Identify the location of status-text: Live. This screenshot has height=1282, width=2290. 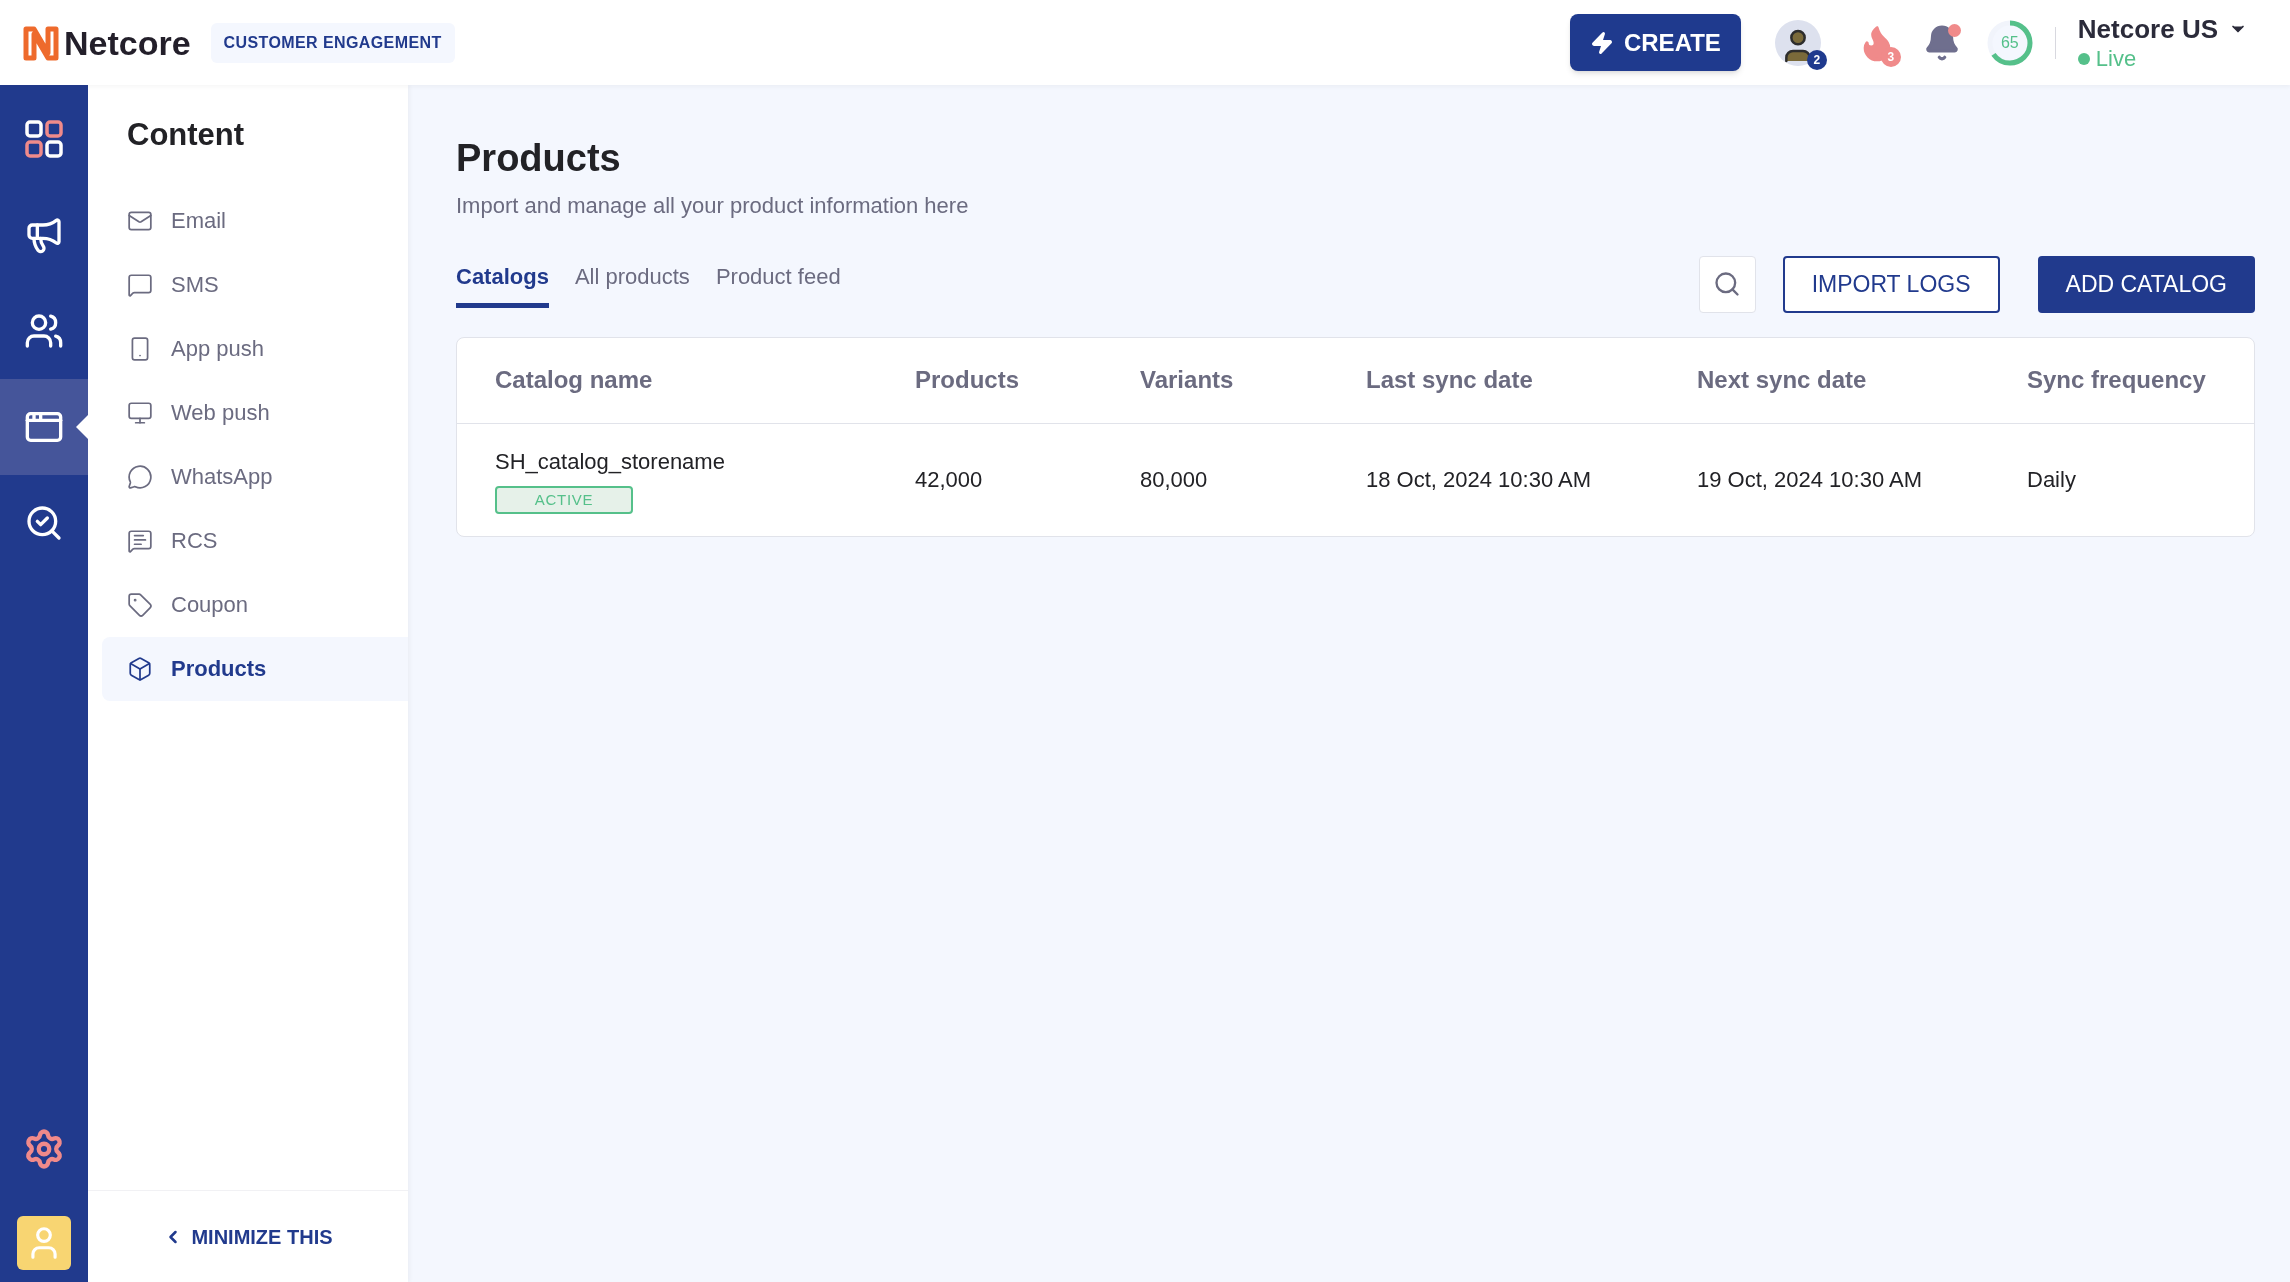
(2116, 59).